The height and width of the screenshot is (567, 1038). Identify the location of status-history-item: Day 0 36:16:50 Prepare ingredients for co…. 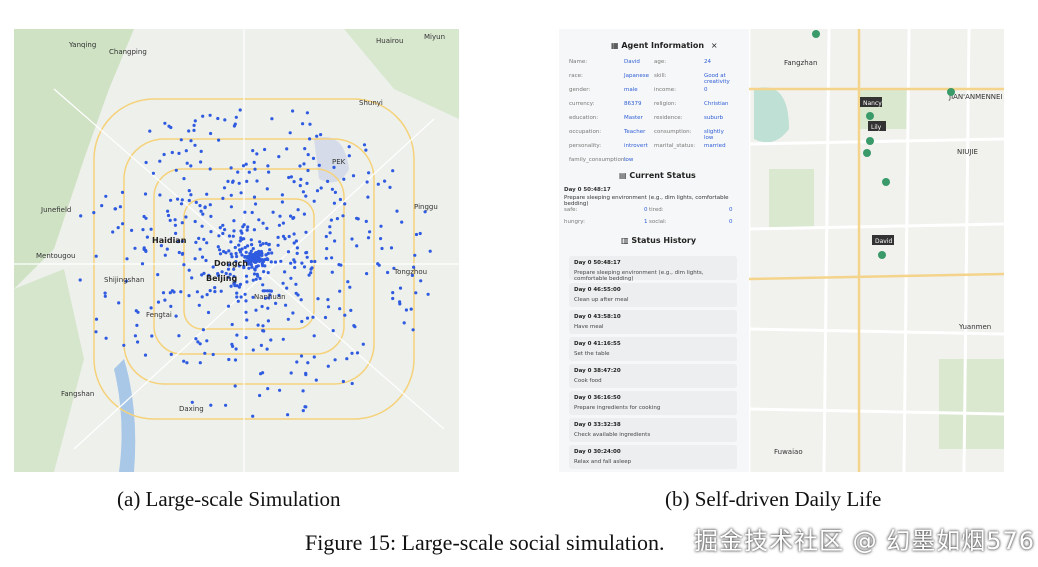
(653, 403).